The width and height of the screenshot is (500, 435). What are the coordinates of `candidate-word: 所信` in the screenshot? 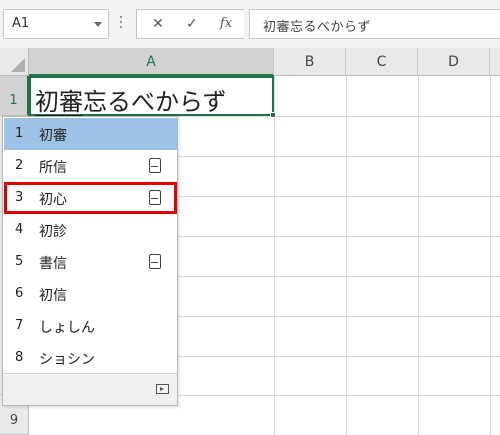 It's located at (53, 168).